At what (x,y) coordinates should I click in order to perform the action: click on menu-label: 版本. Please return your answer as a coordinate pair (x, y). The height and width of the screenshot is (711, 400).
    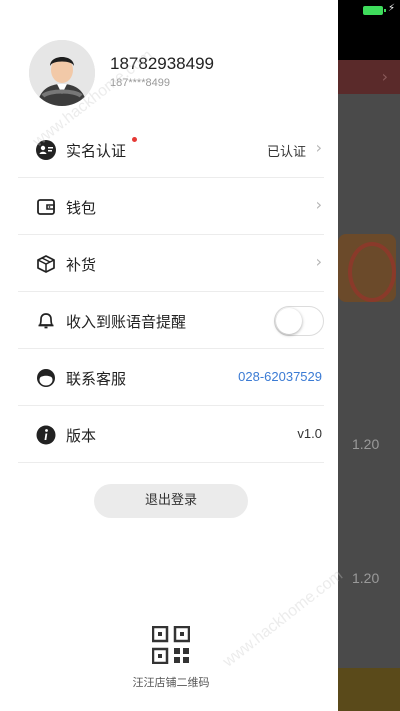
    Looking at the image, I should click on (81, 436).